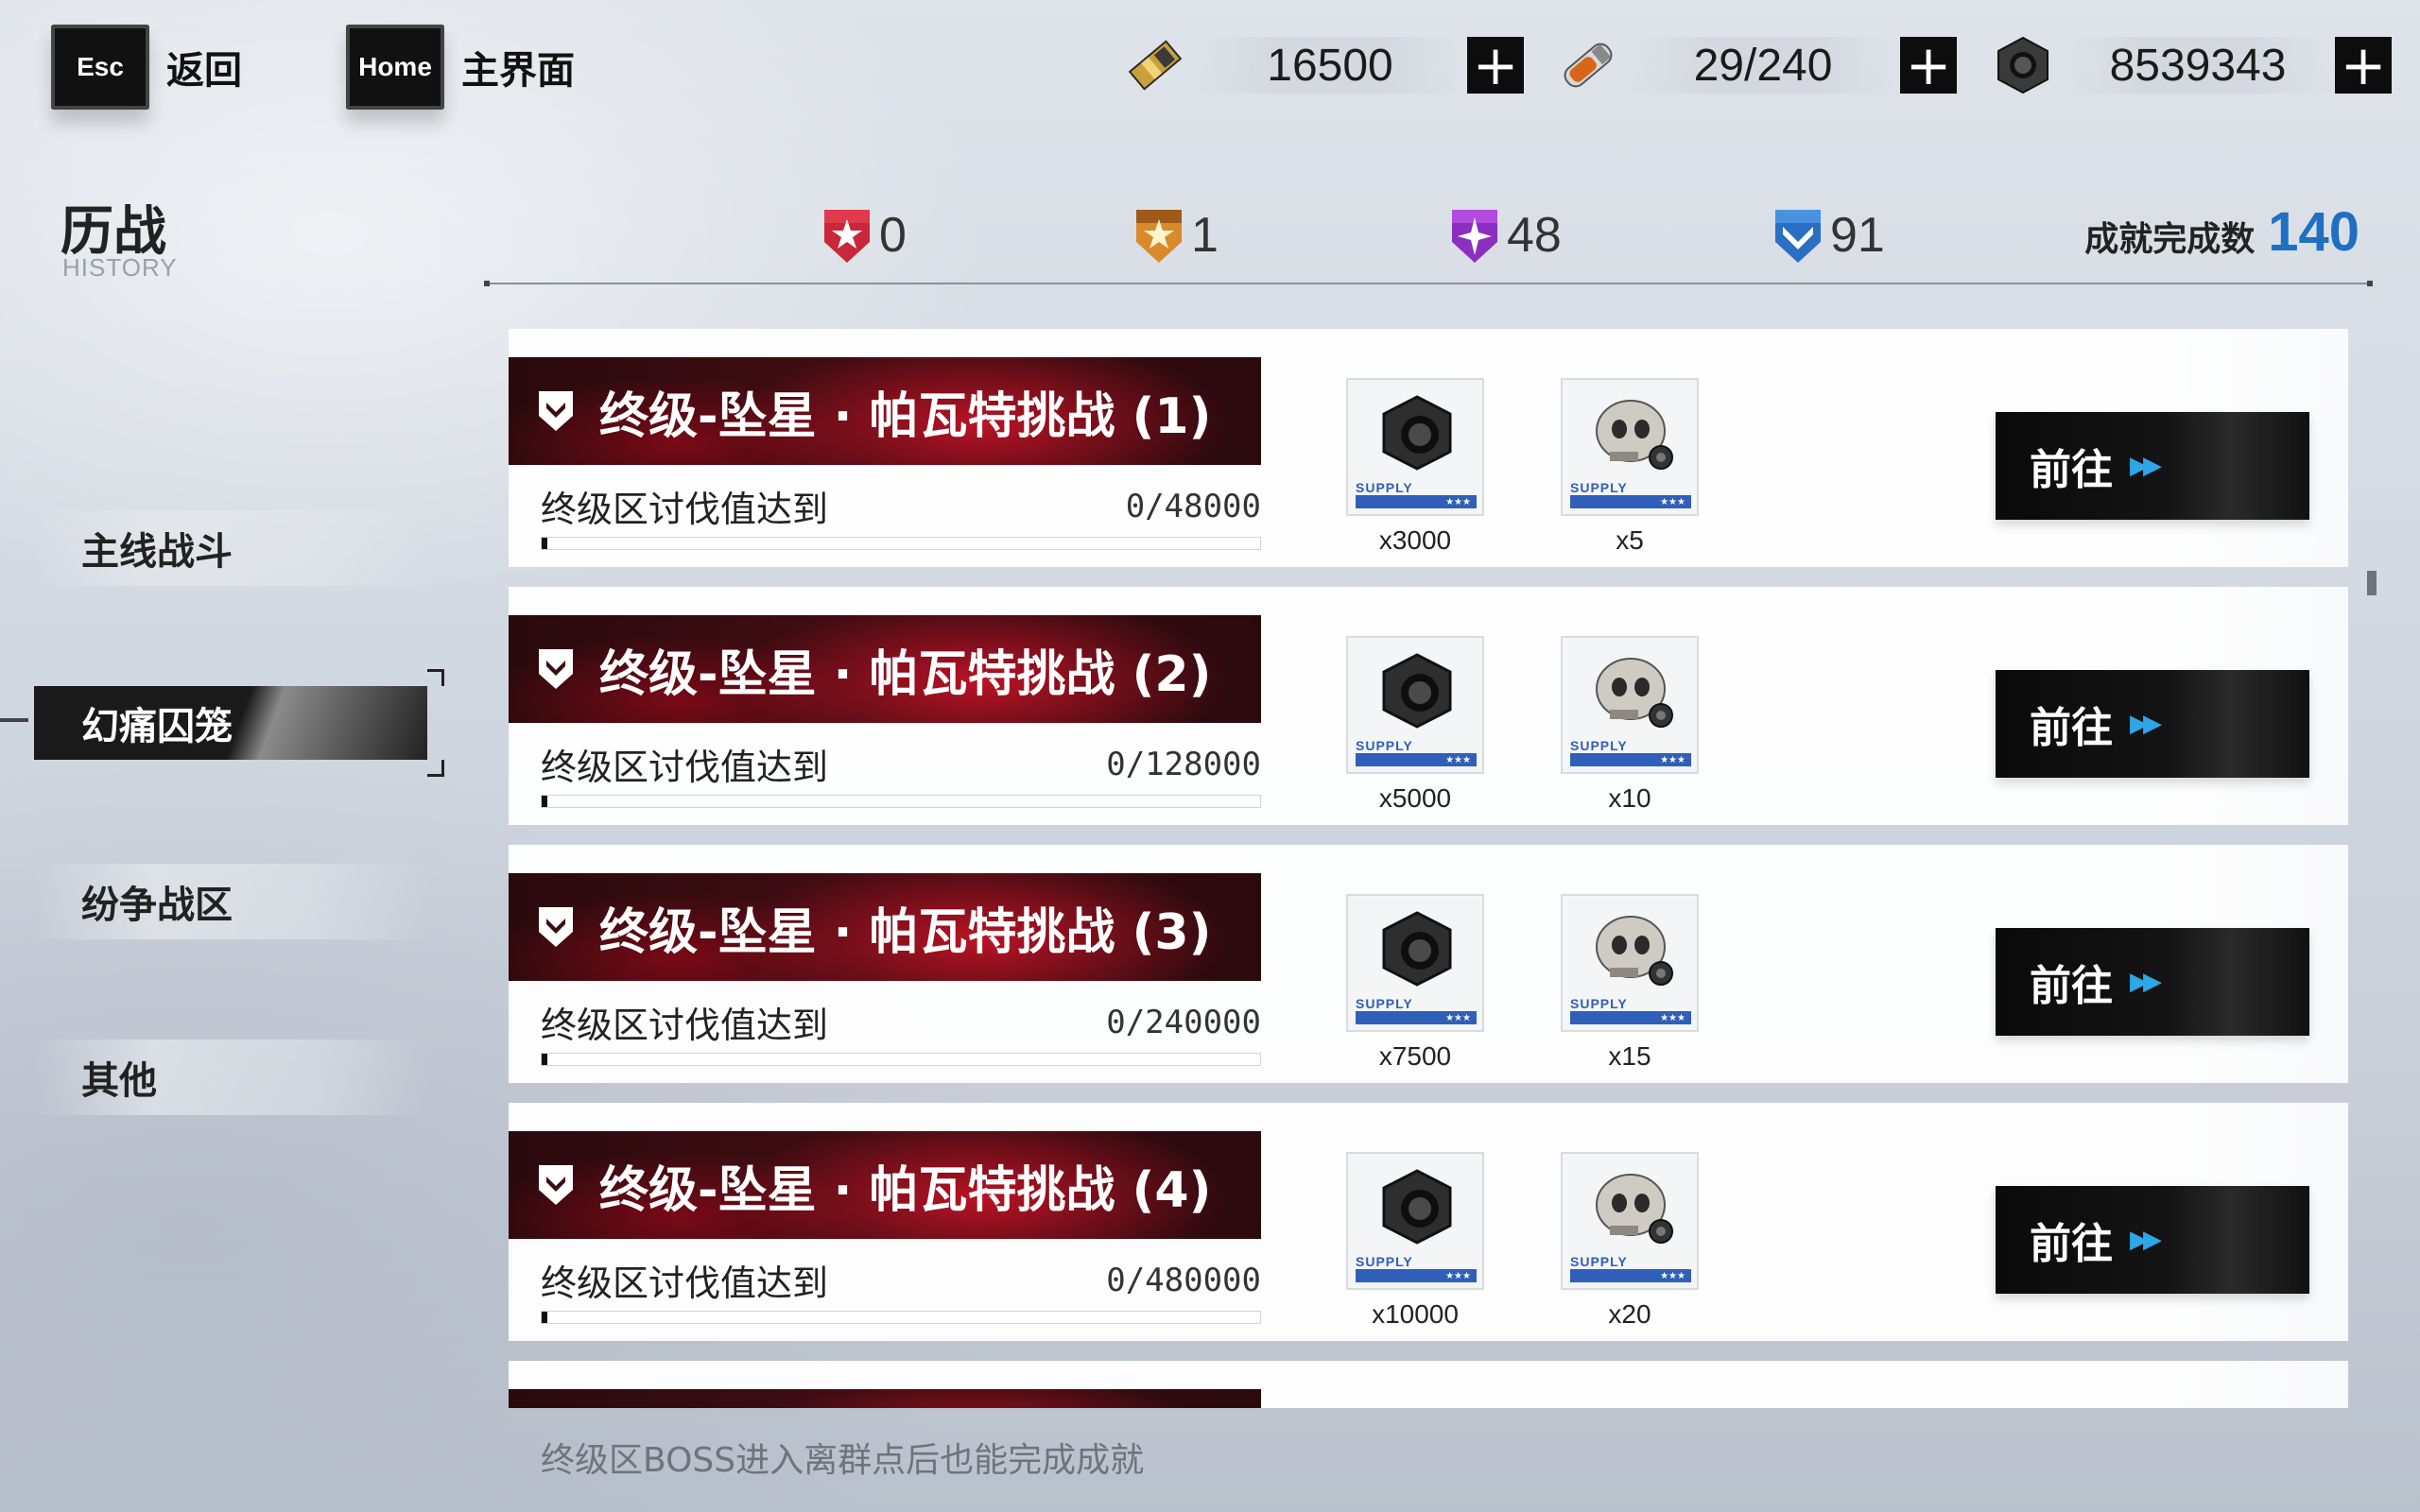 This screenshot has height=1512, width=2420. Describe the element at coordinates (2198, 65) in the screenshot. I see `nuts-value: 8539343` at that location.